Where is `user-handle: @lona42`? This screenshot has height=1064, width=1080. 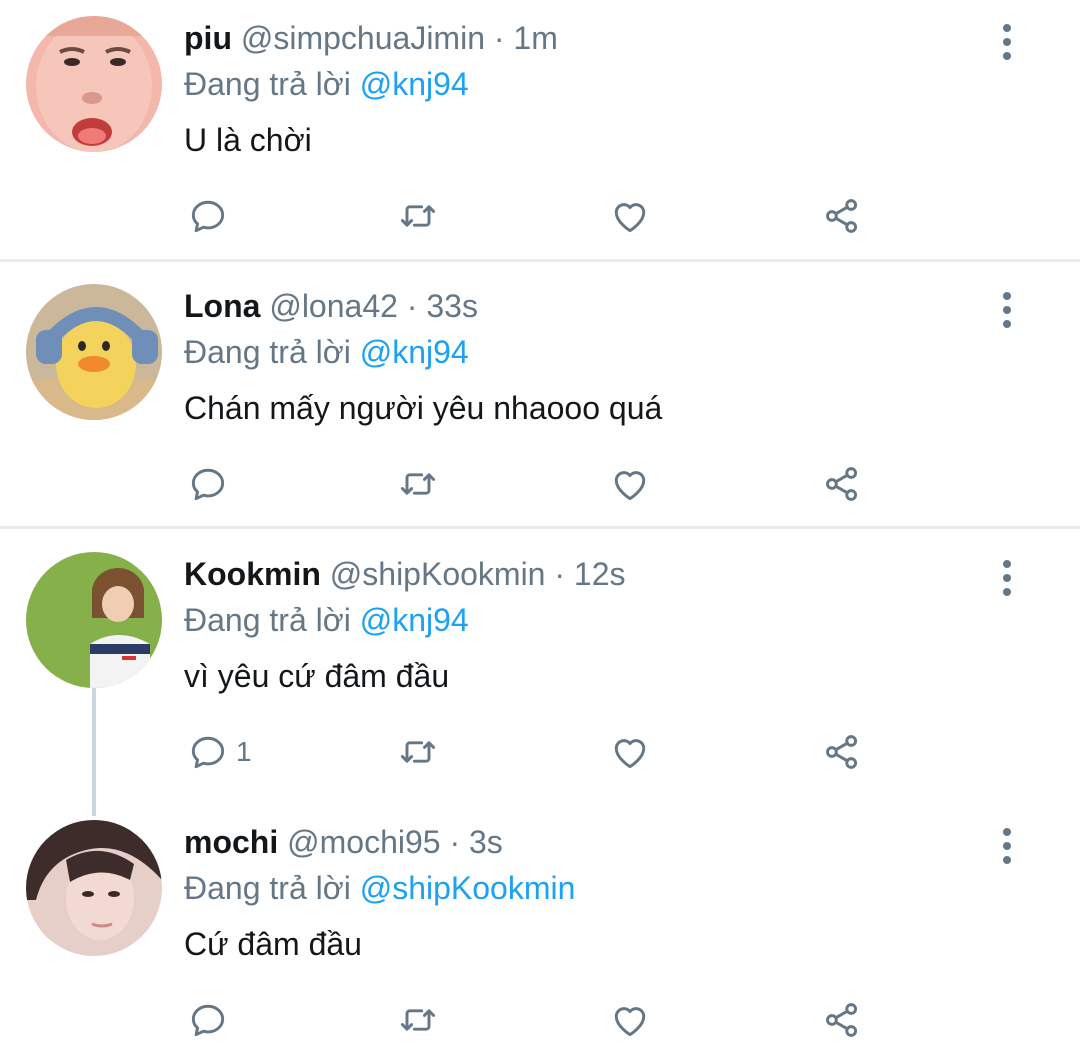 user-handle: @lona42 is located at coordinates (333, 306).